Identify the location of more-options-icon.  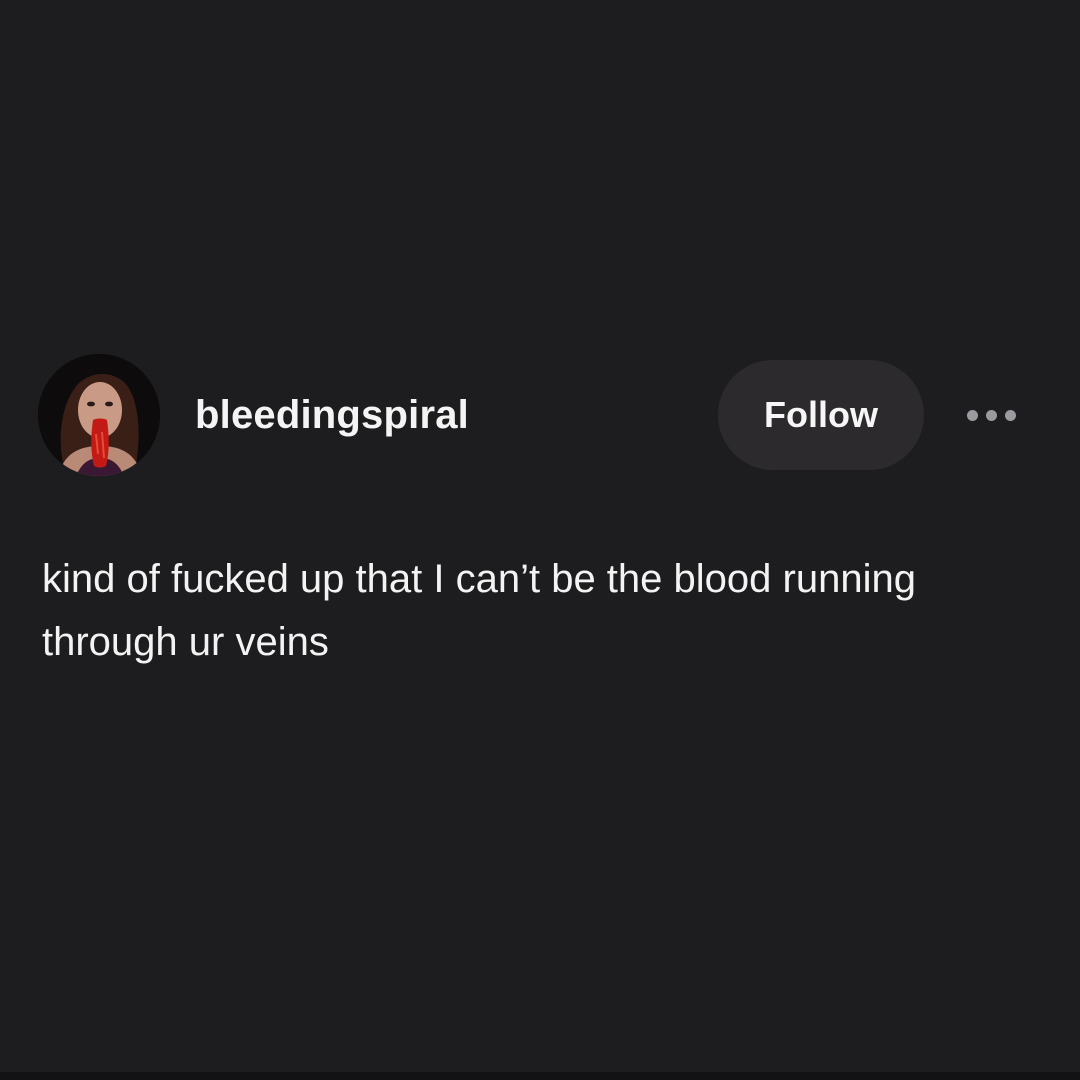
(991, 415).